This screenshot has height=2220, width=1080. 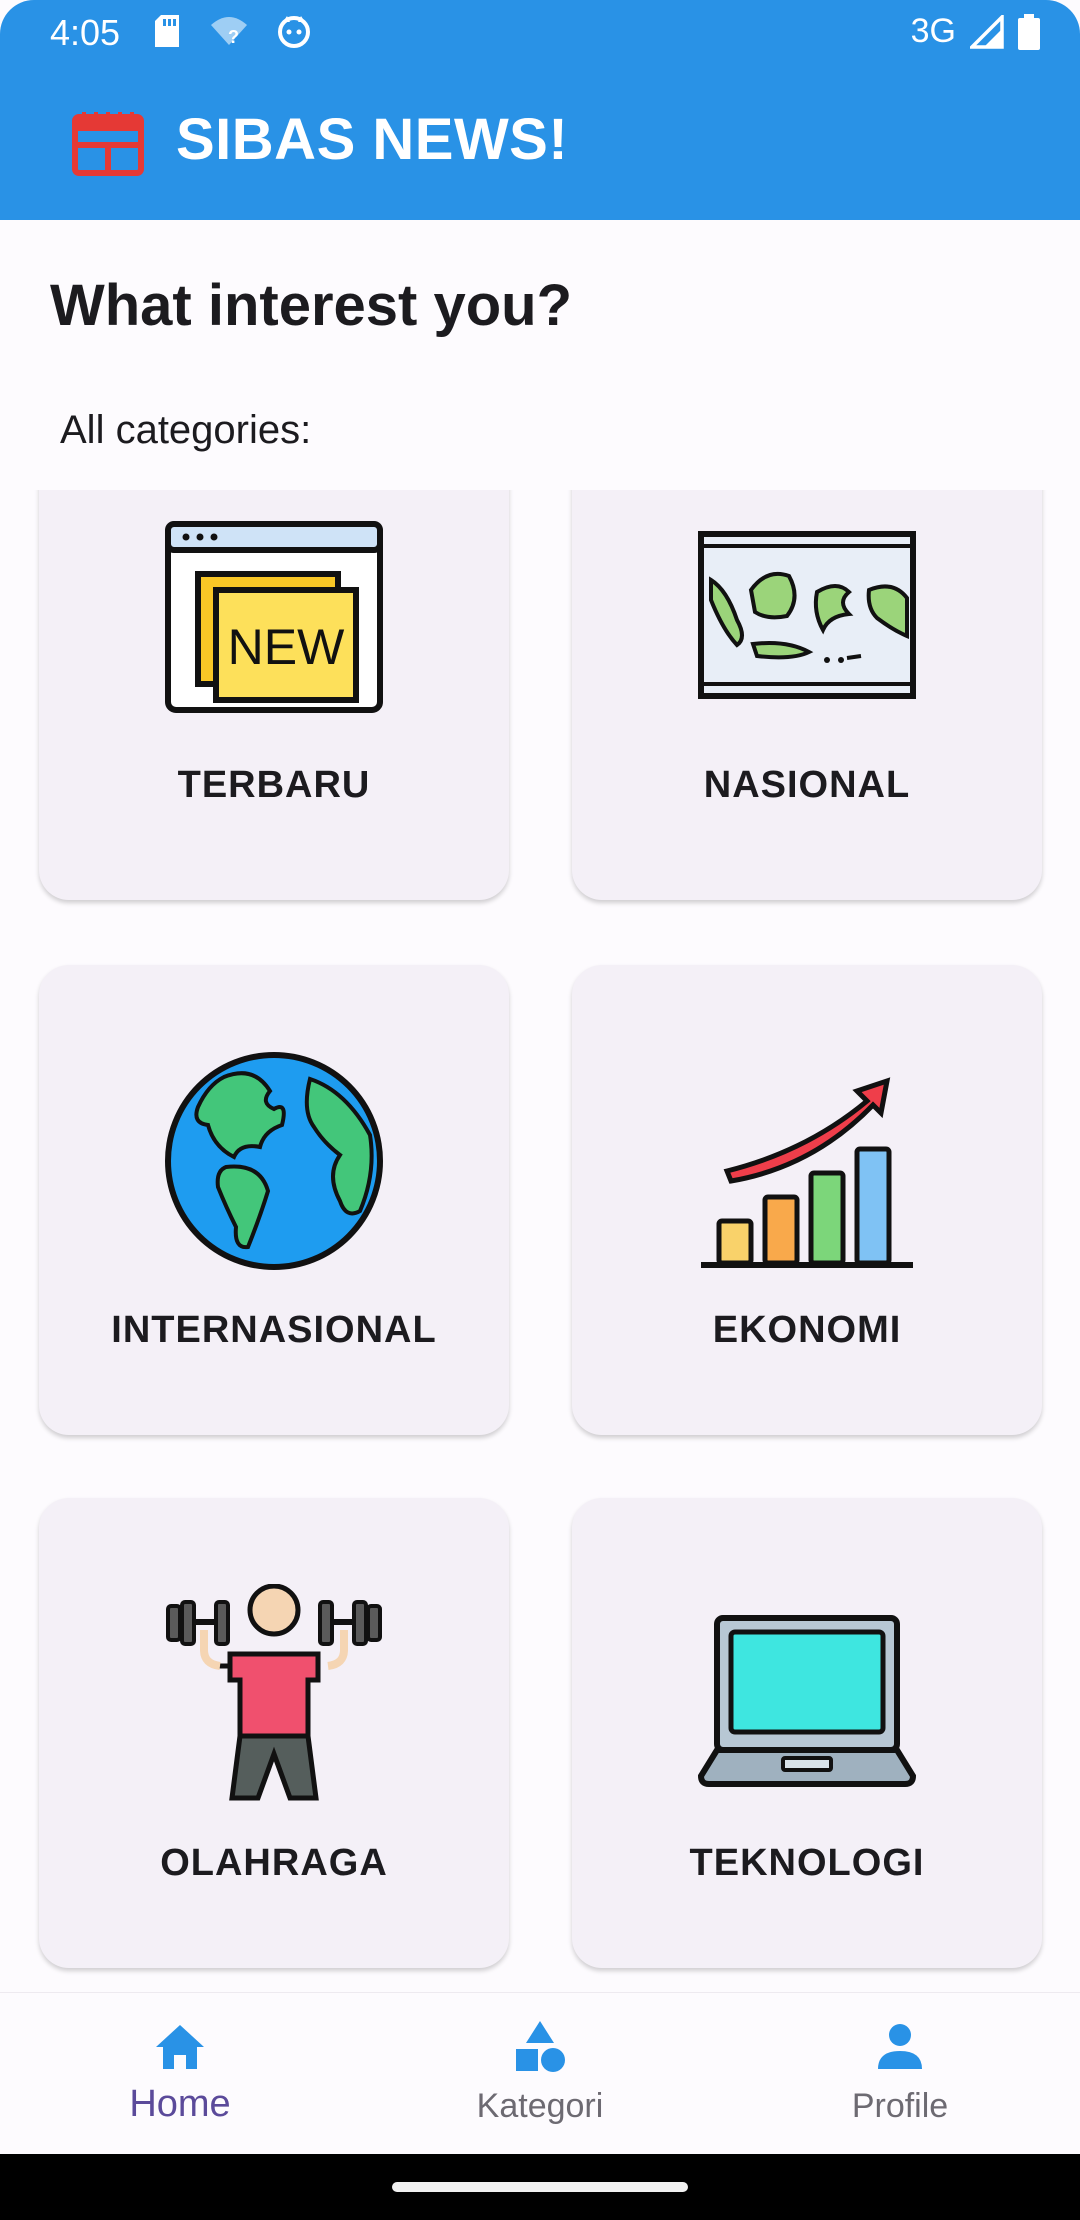 I want to click on status-icons-left: ?, so click(x=233, y=31).